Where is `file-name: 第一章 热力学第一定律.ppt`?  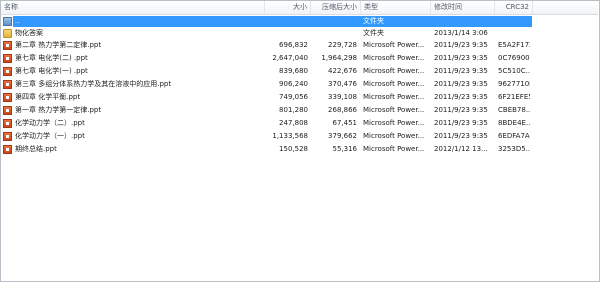
file-name: 第一章 热力学第一定律.ppt is located at coordinates (58, 110).